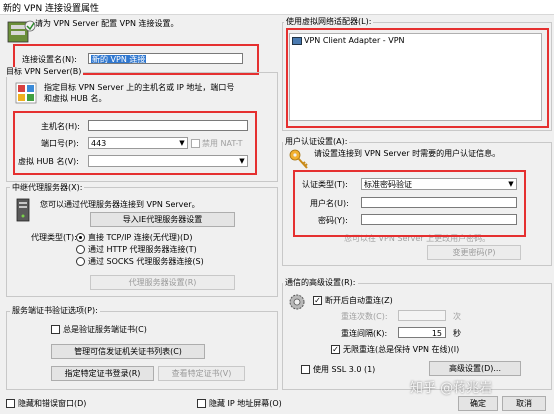  Describe the element at coordinates (417, 78) in the screenshot. I see `highlight-adapter` at that location.